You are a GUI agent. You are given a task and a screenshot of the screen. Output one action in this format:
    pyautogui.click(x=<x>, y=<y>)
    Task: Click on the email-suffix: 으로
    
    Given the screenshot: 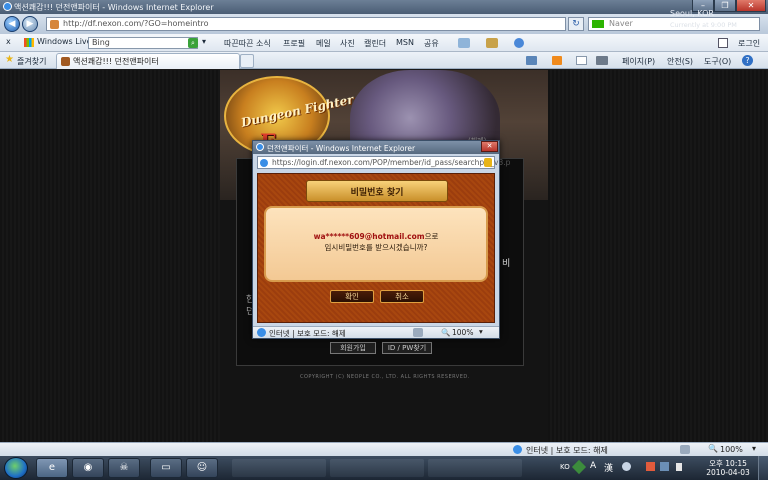 What is the action you would take?
    pyautogui.click(x=431, y=236)
    